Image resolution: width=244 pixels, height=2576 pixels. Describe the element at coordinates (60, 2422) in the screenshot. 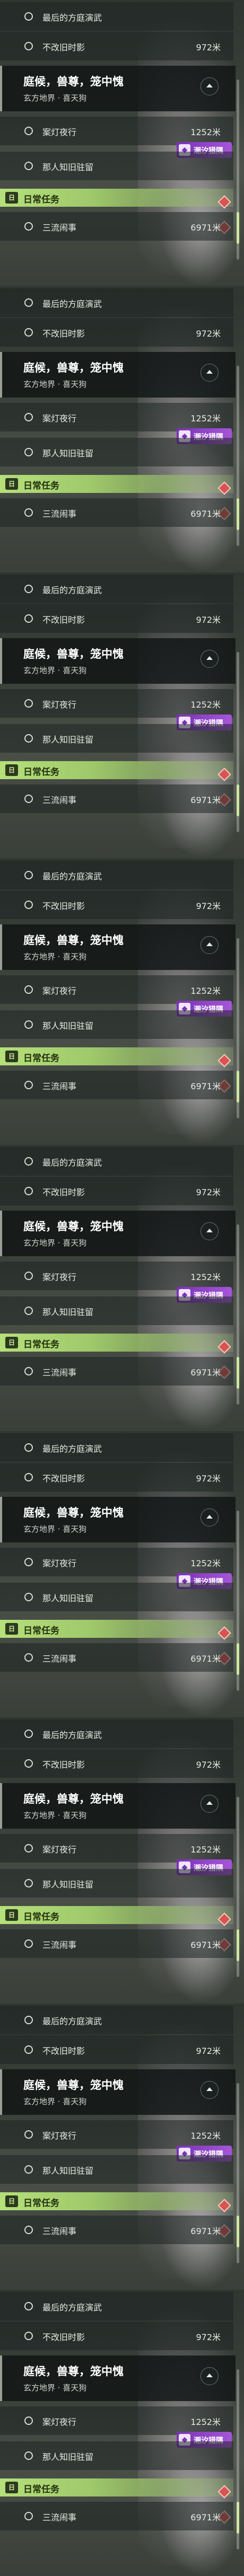

I see `quest-label: 案灯夜行` at that location.